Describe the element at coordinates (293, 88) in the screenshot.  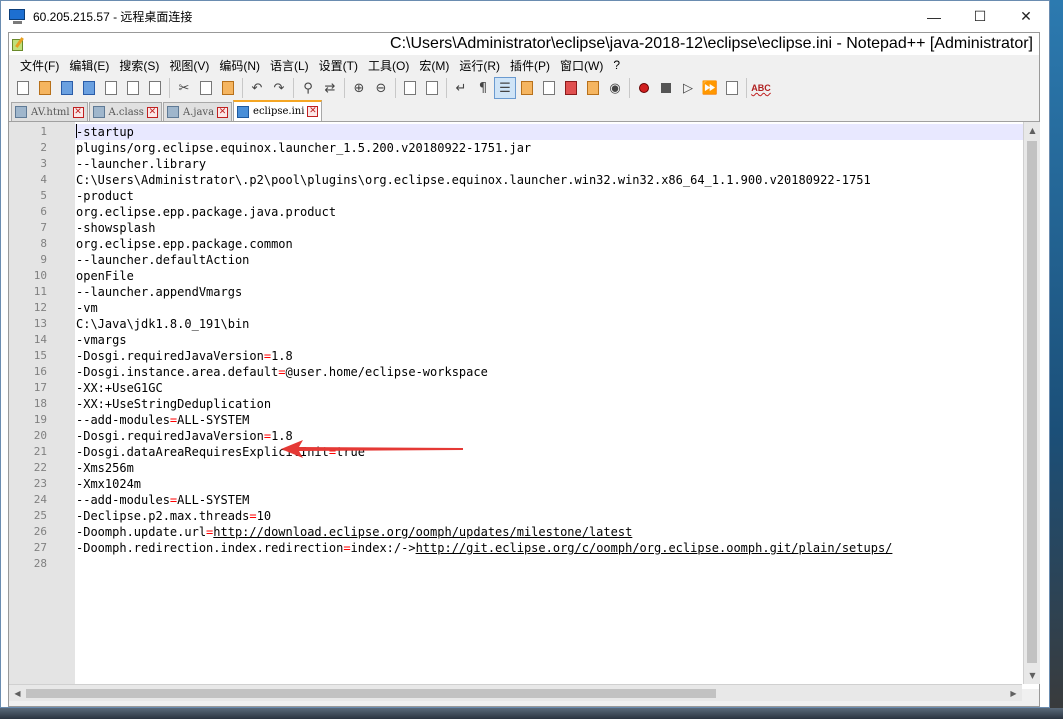
I see `toolbar-separator` at that location.